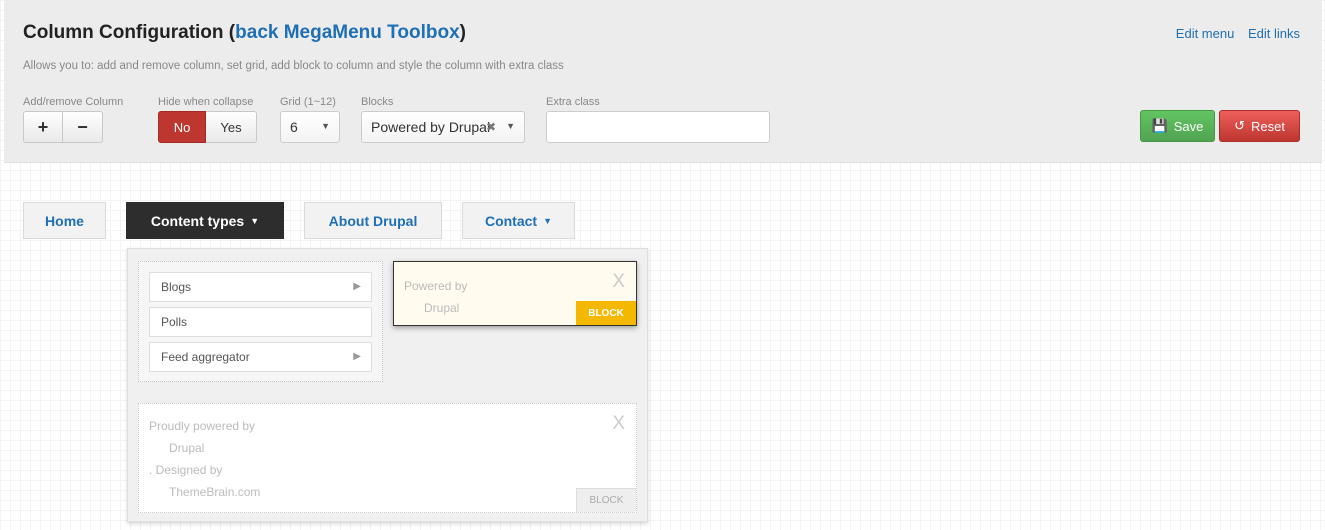  Describe the element at coordinates (308, 102) in the screenshot. I see `grid-label: Grid (1~12)` at that location.